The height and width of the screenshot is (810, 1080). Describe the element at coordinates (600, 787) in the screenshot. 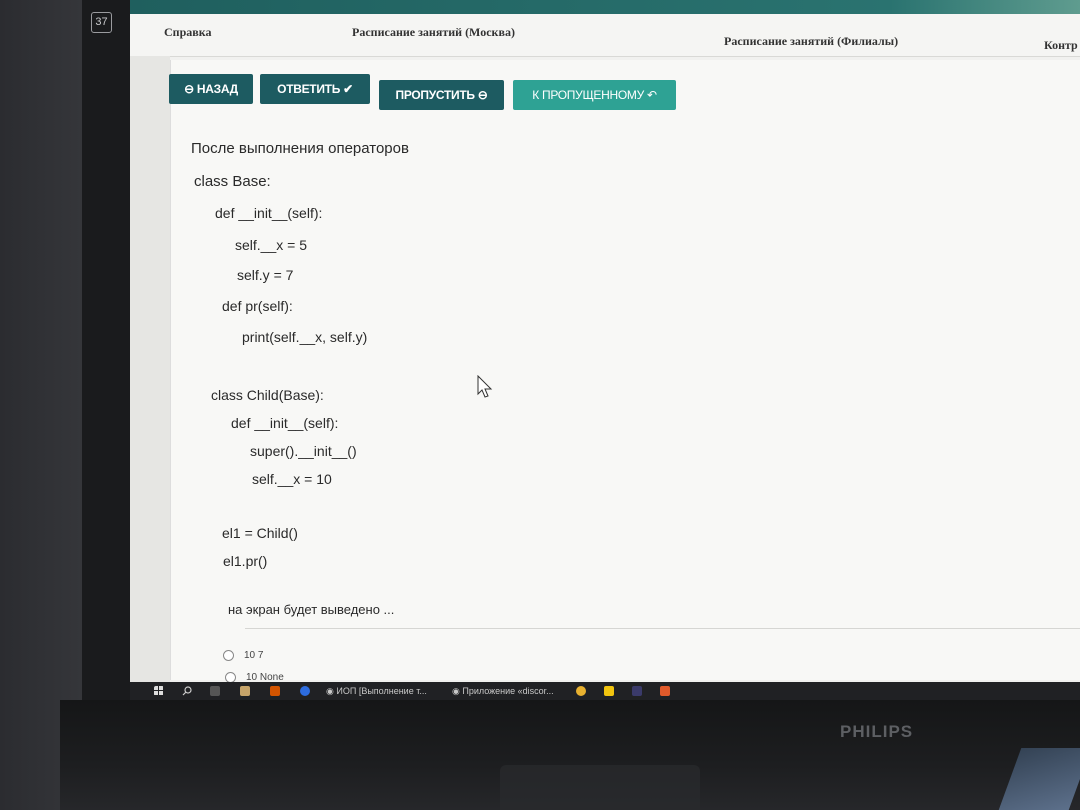

I see `monitor-stand` at that location.